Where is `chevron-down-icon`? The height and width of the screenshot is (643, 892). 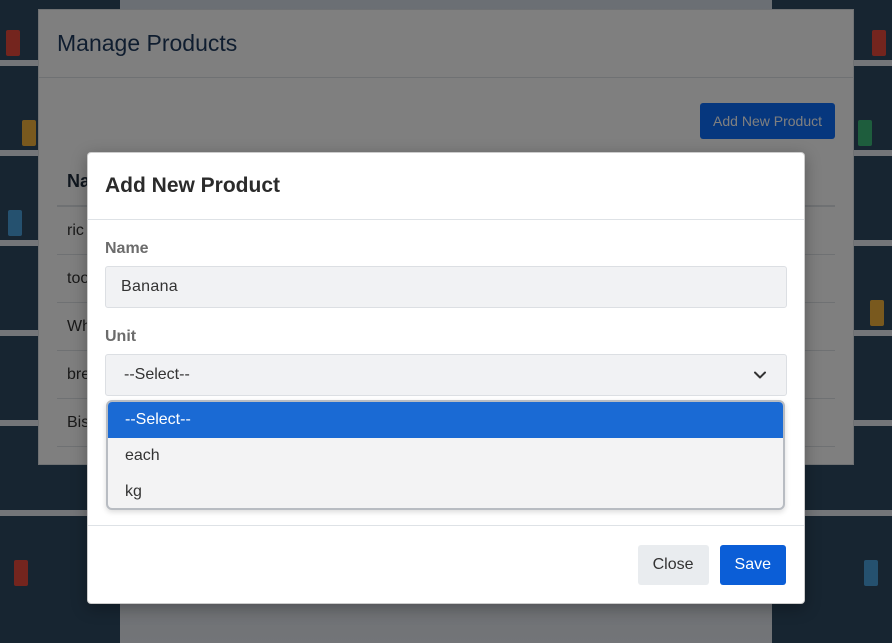
chevron-down-icon is located at coordinates (760, 375).